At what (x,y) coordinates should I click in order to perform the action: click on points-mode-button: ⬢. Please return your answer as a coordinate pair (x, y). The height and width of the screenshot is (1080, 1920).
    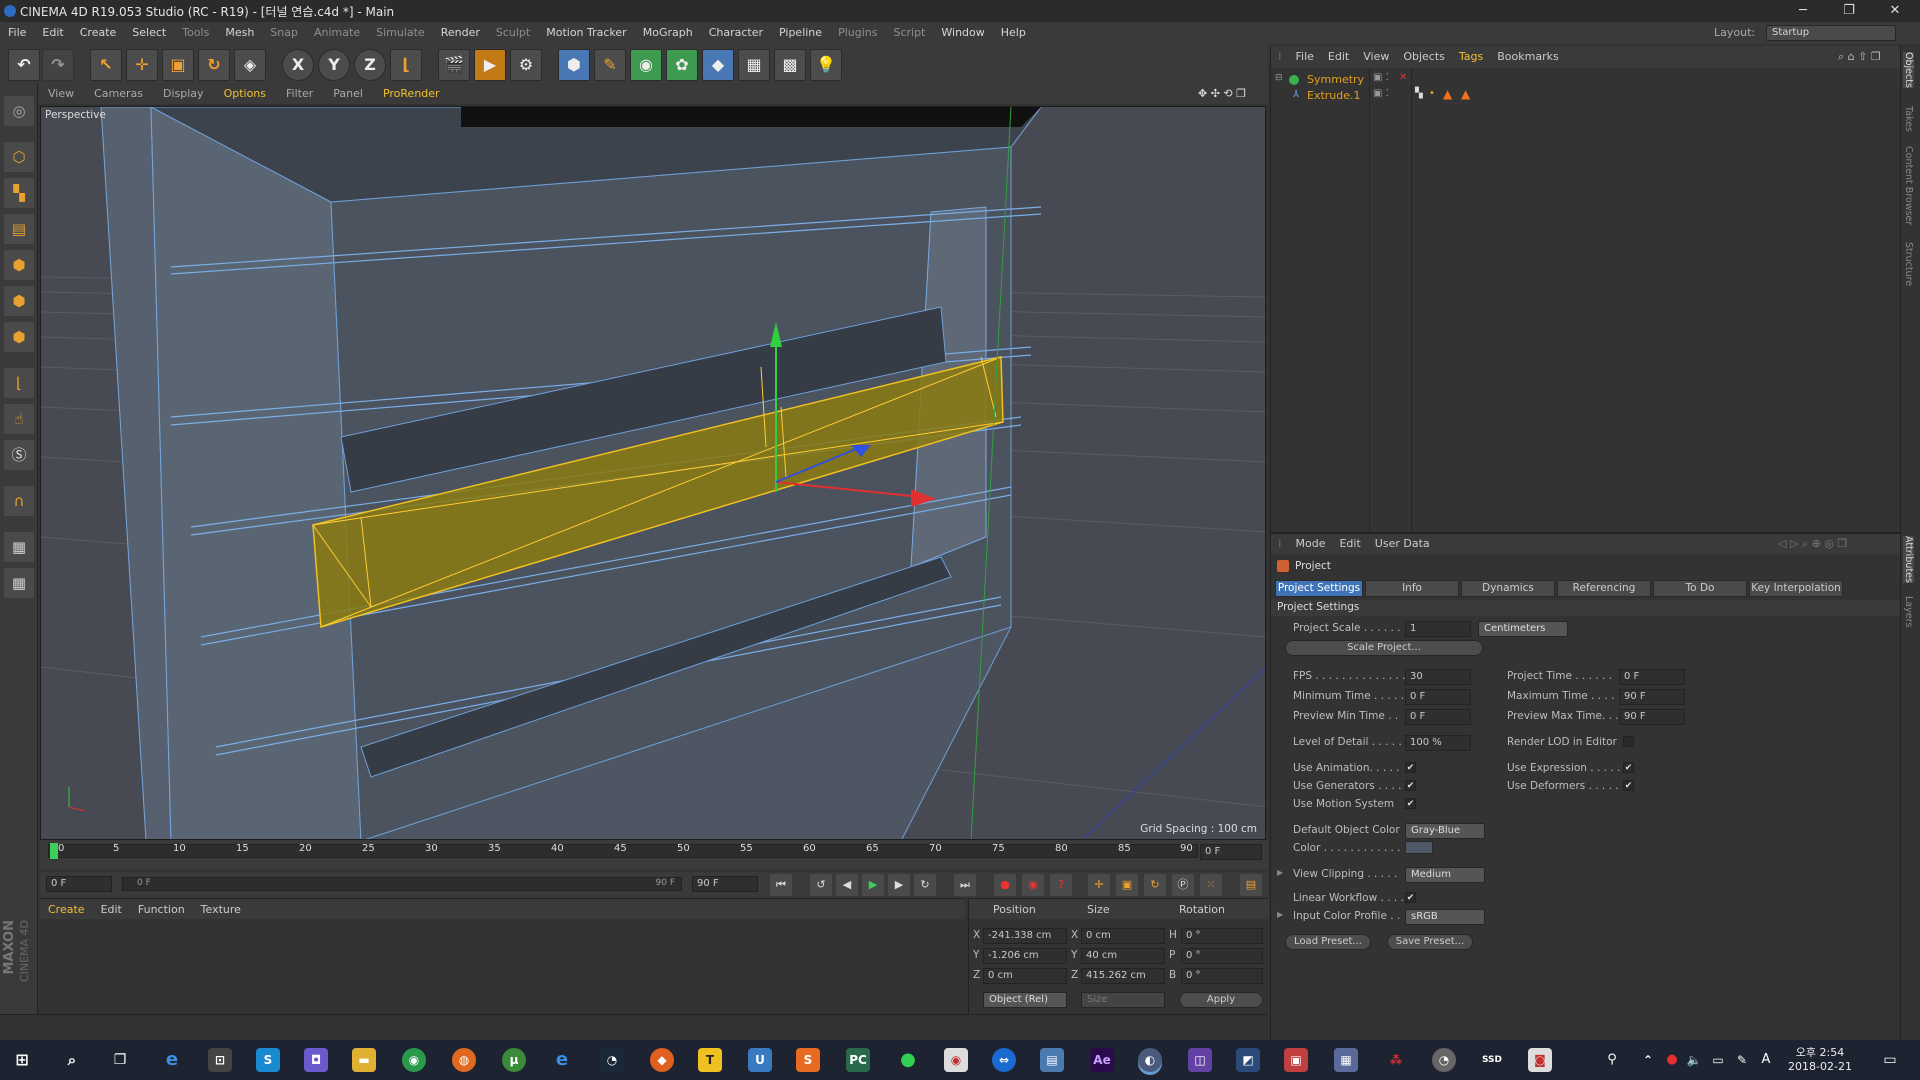
    Looking at the image, I should click on (19, 265).